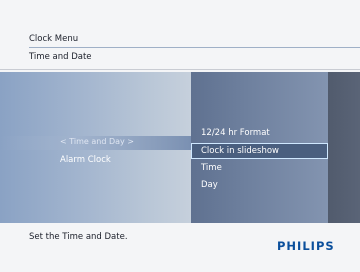  What do you see at coordinates (85, 160) in the screenshot?
I see `menu-item-alarm-clock: Alarm Clock` at bounding box center [85, 160].